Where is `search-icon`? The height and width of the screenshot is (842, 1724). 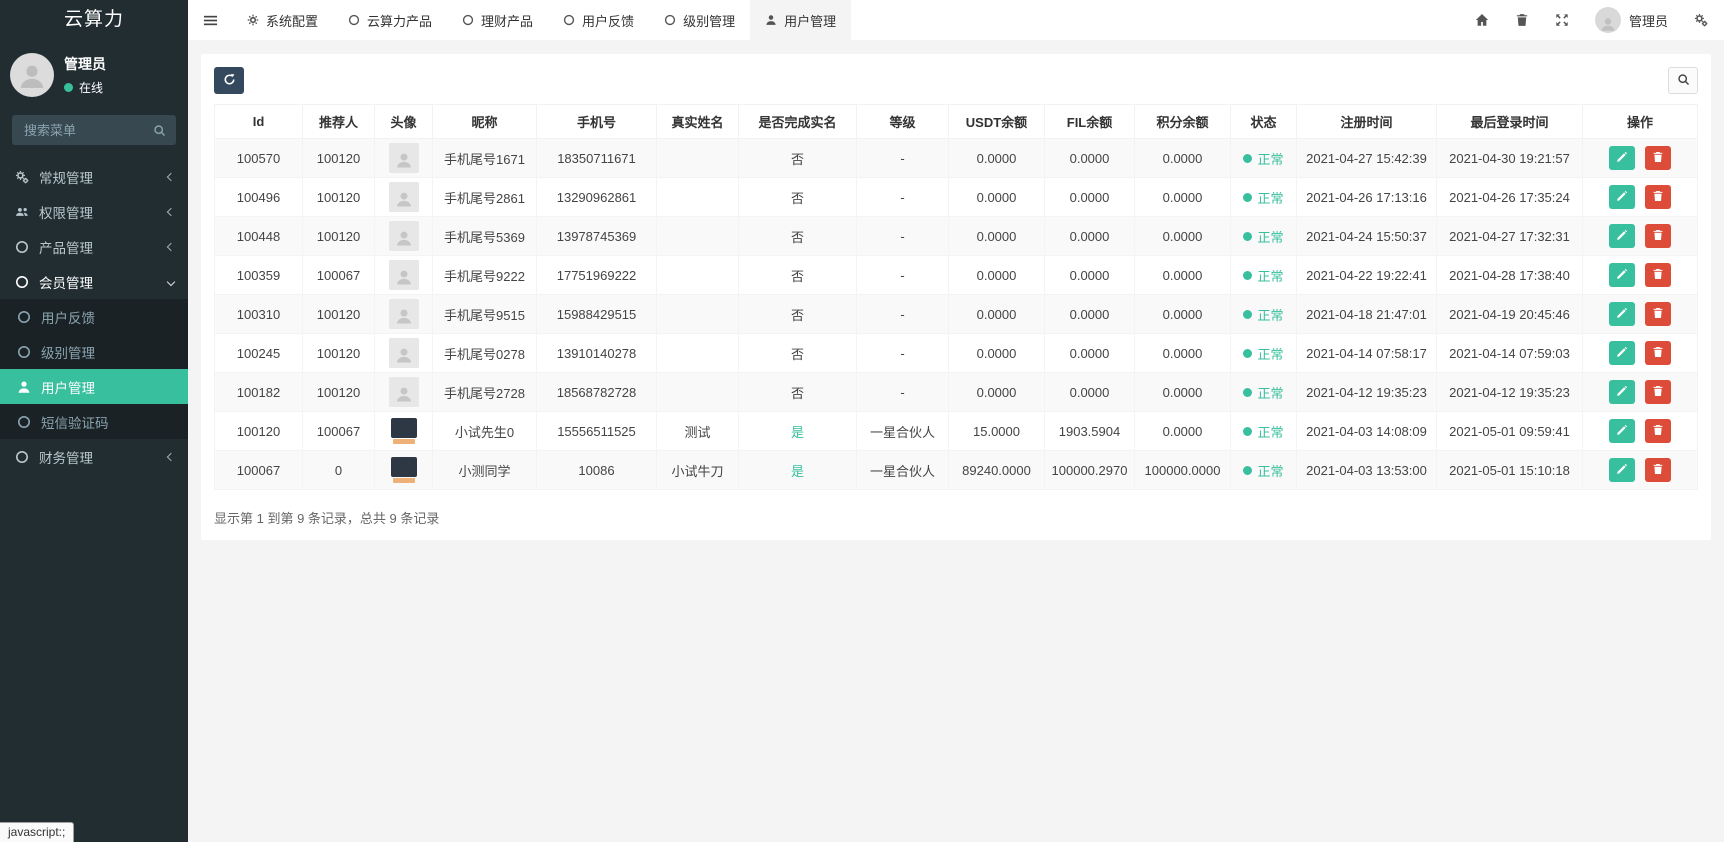
search-icon is located at coordinates (159, 130).